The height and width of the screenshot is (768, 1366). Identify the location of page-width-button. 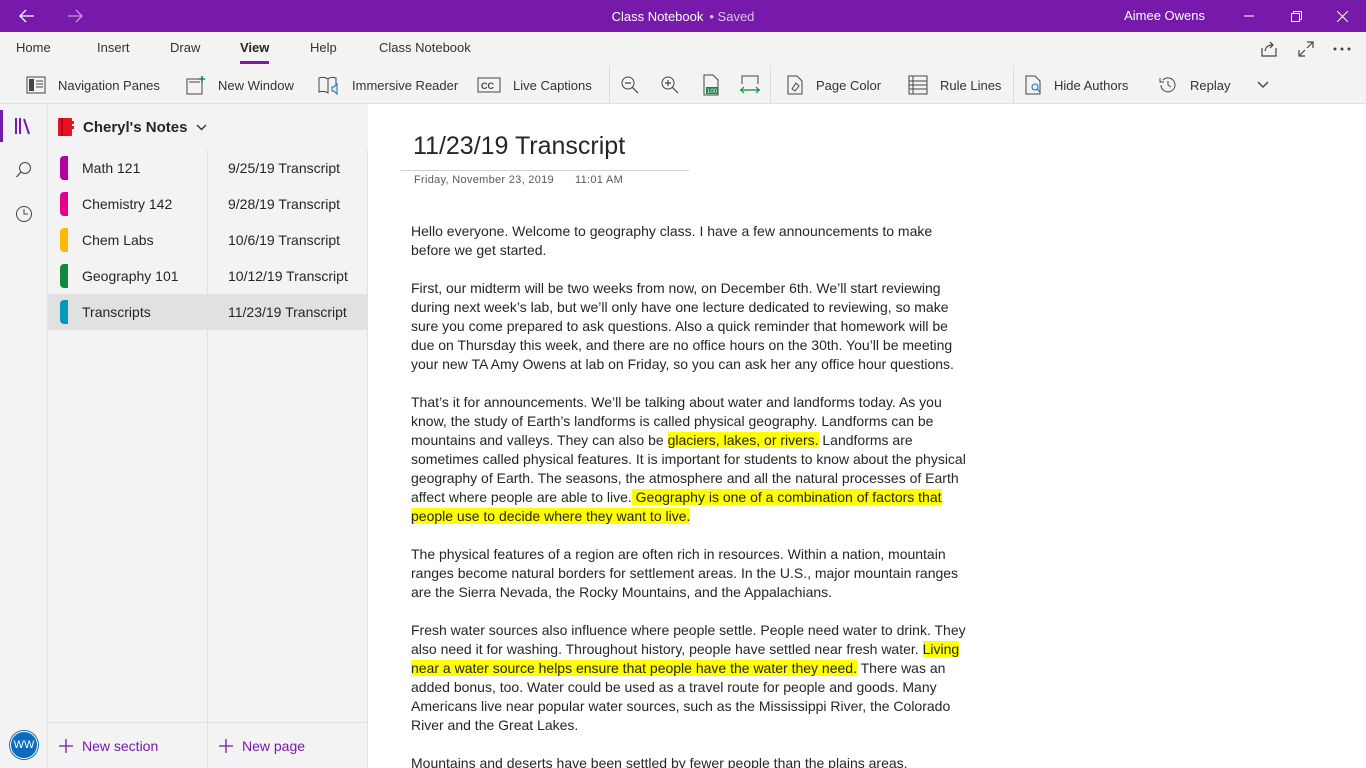
(750, 85).